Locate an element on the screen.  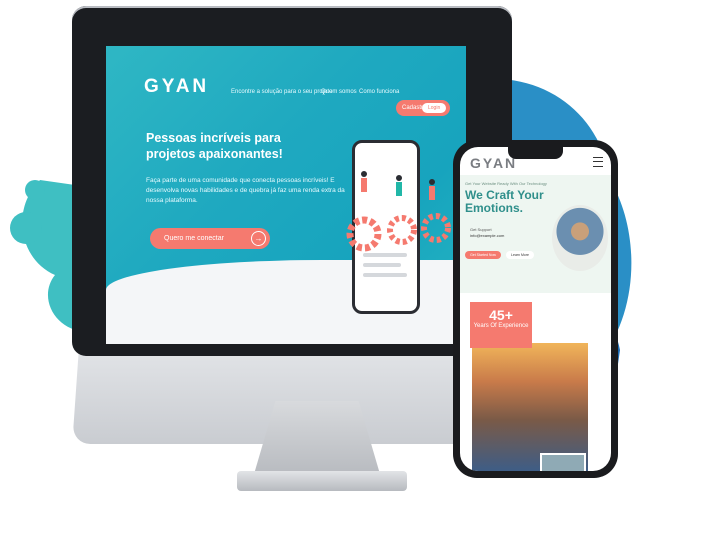
connect-cta-button: Quero me conectar → is located at coordinates (210, 238).